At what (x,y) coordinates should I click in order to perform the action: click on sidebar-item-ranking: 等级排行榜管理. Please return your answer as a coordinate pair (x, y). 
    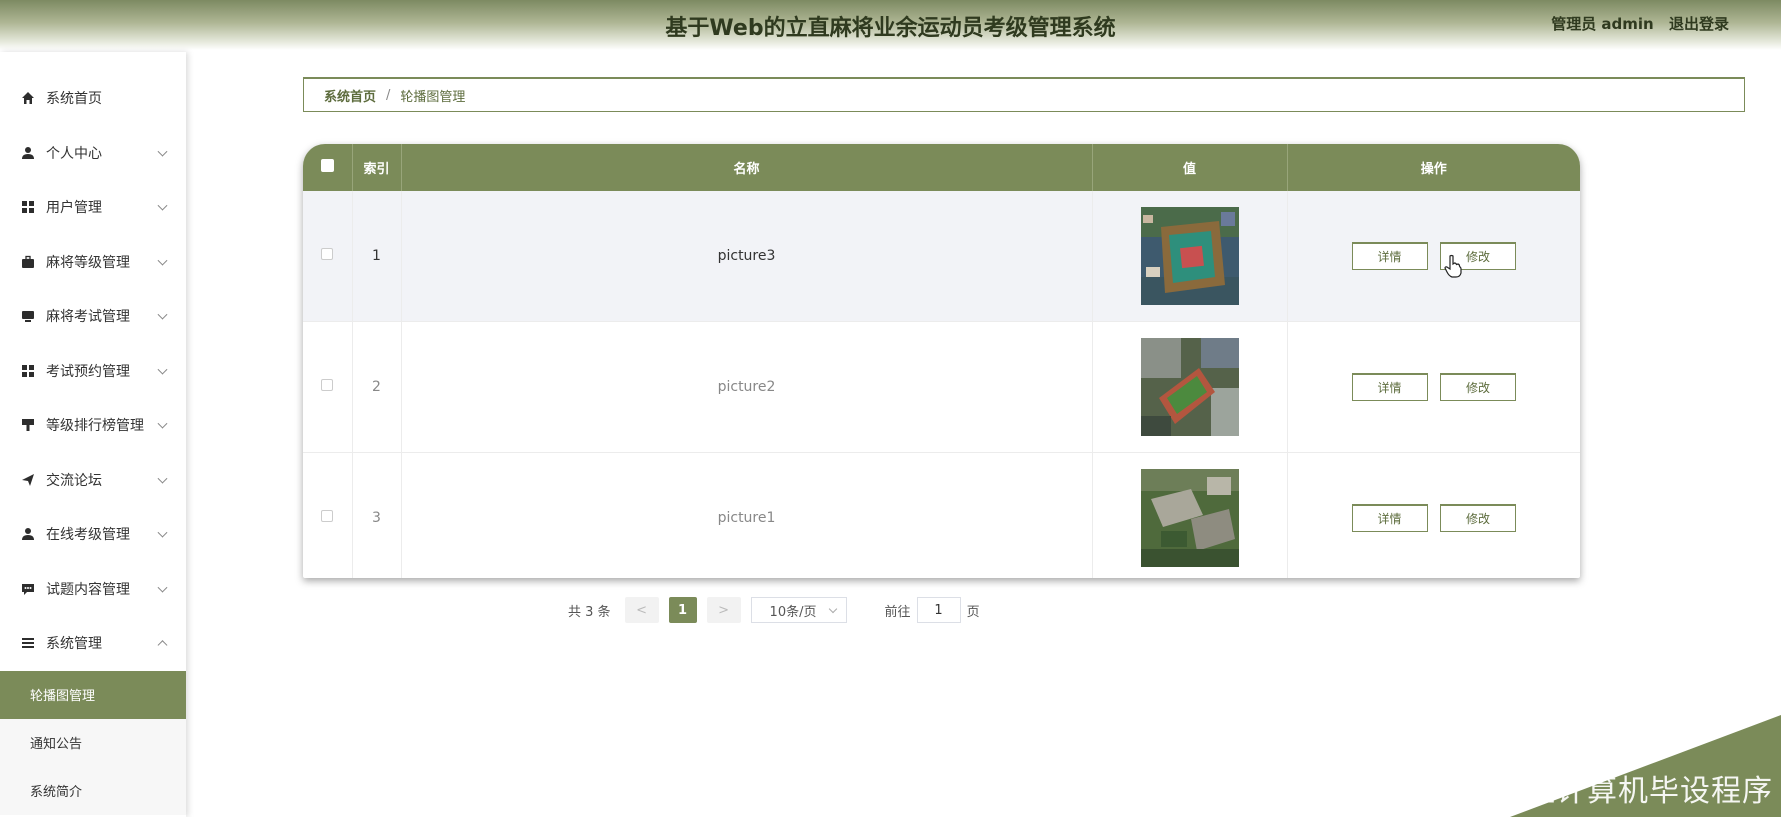
    Looking at the image, I should click on (93, 425).